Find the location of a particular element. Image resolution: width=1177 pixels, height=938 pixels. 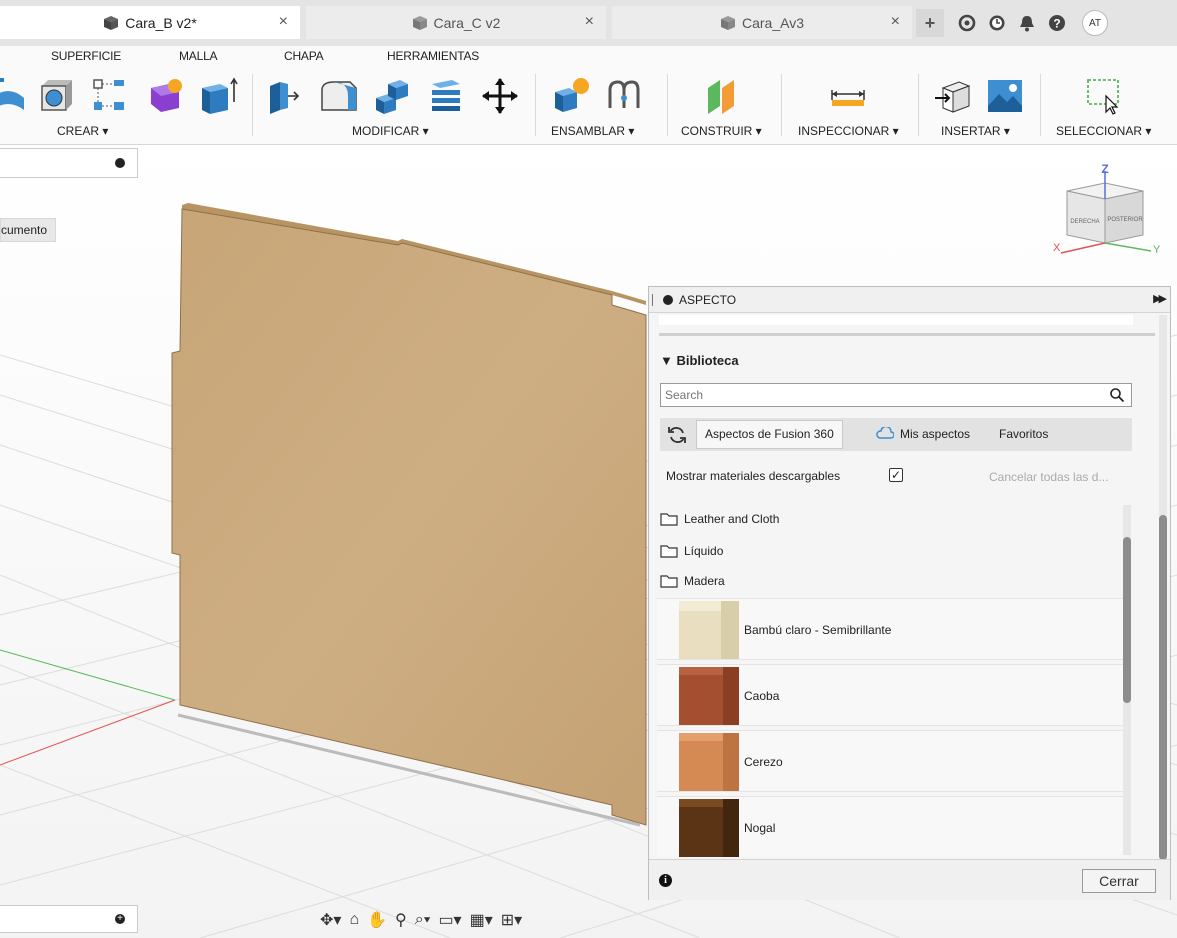

new-tab-button: + is located at coordinates (930, 23).